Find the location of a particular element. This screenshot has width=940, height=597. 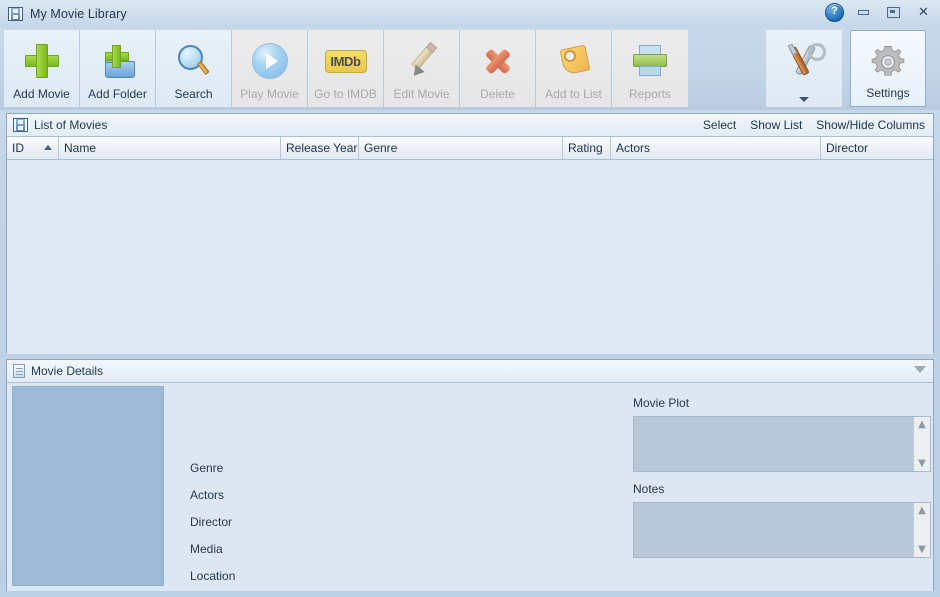

add-movie-label: Add Movie is located at coordinates (41, 94).